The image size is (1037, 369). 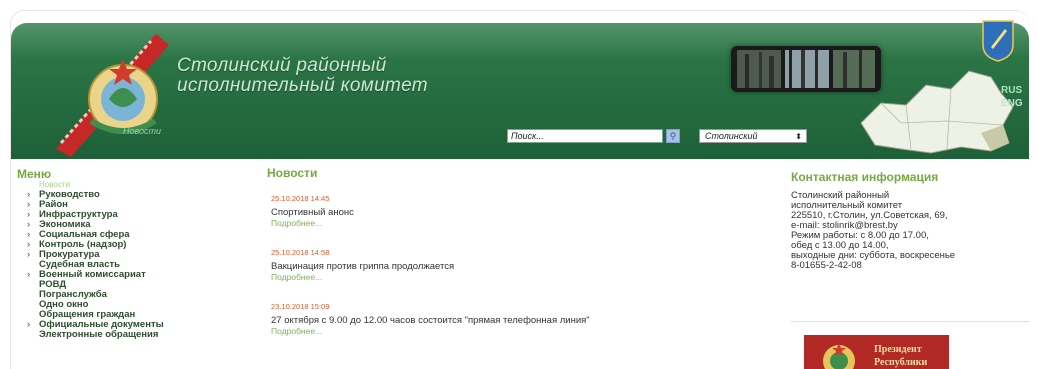 What do you see at coordinates (933, 113) in the screenshot?
I see `region-map-icon` at bounding box center [933, 113].